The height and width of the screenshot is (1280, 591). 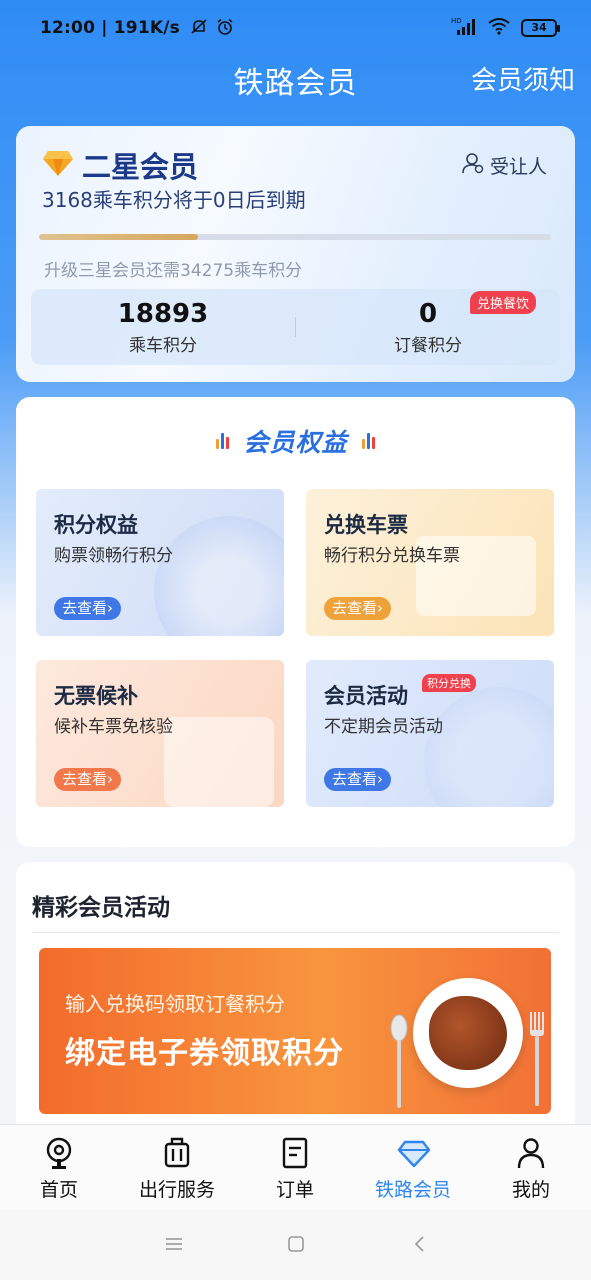 I want to click on upgrade-hint: 升级三星会员还需34275乘车积分, so click(x=173, y=271).